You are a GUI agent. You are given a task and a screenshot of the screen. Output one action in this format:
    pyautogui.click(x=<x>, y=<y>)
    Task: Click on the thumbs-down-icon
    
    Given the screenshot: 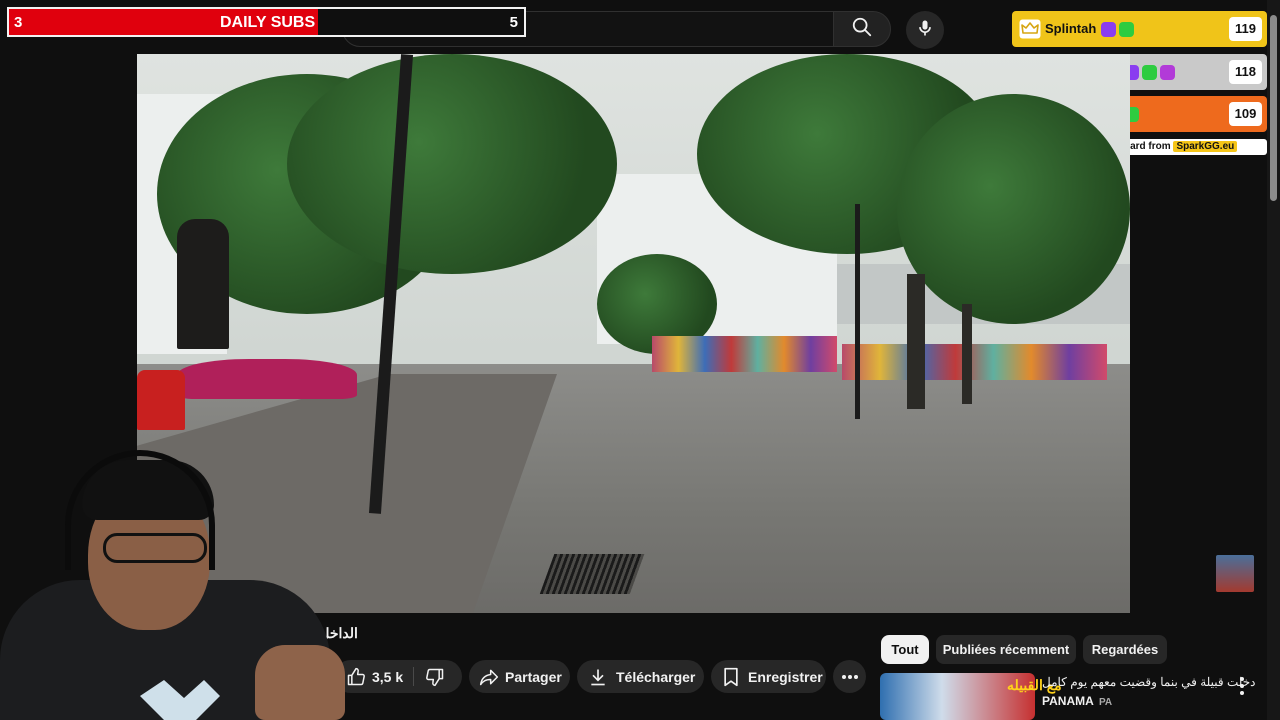 What is the action you would take?
    pyautogui.click(x=435, y=678)
    